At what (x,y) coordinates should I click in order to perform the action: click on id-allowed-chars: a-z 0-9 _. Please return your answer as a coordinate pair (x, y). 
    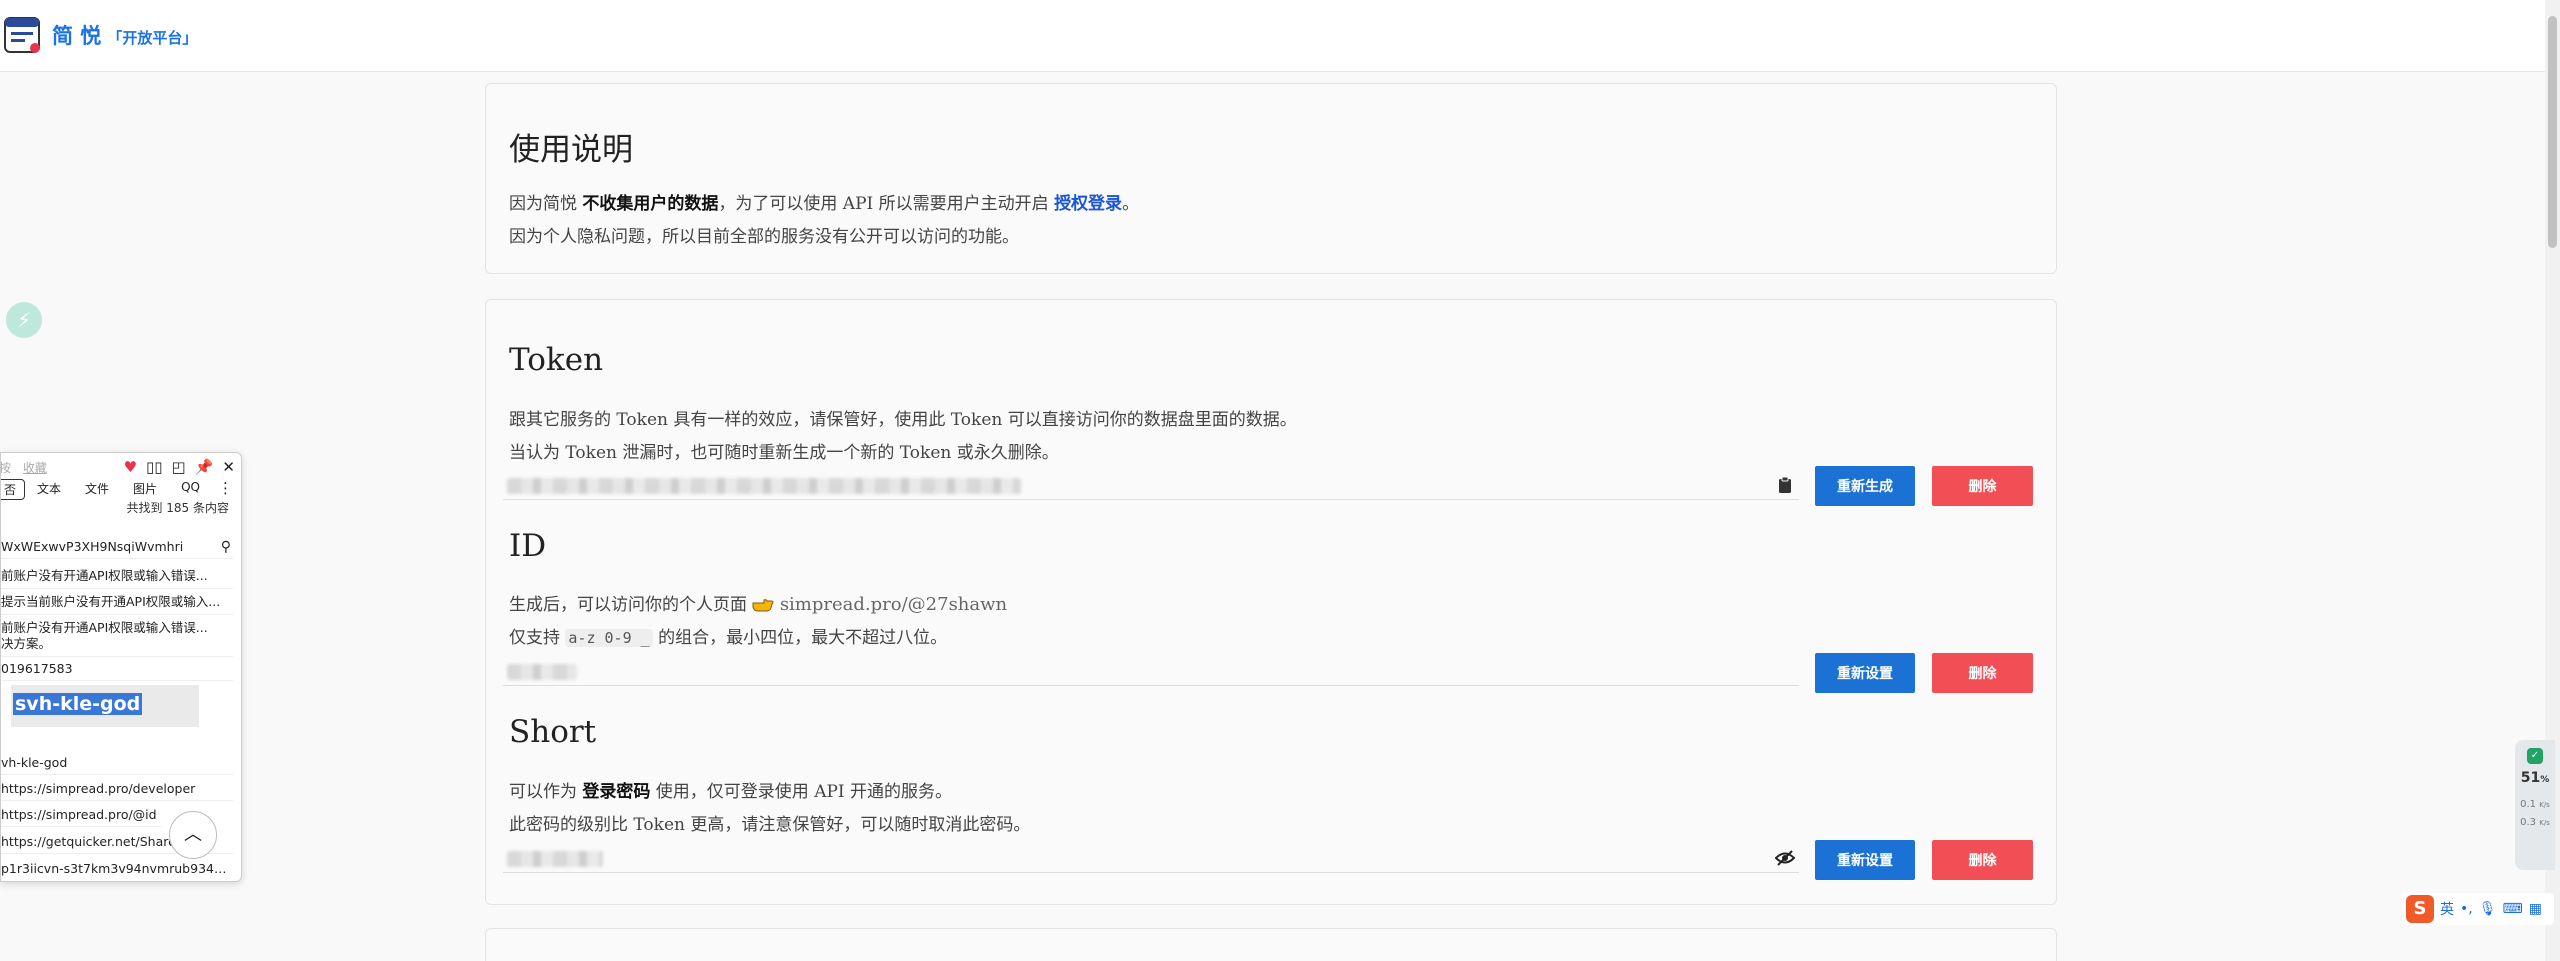
    Looking at the image, I should click on (609, 638).